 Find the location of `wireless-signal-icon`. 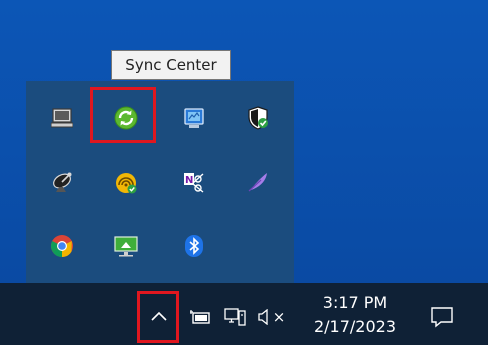

wireless-signal-icon is located at coordinates (126, 183).